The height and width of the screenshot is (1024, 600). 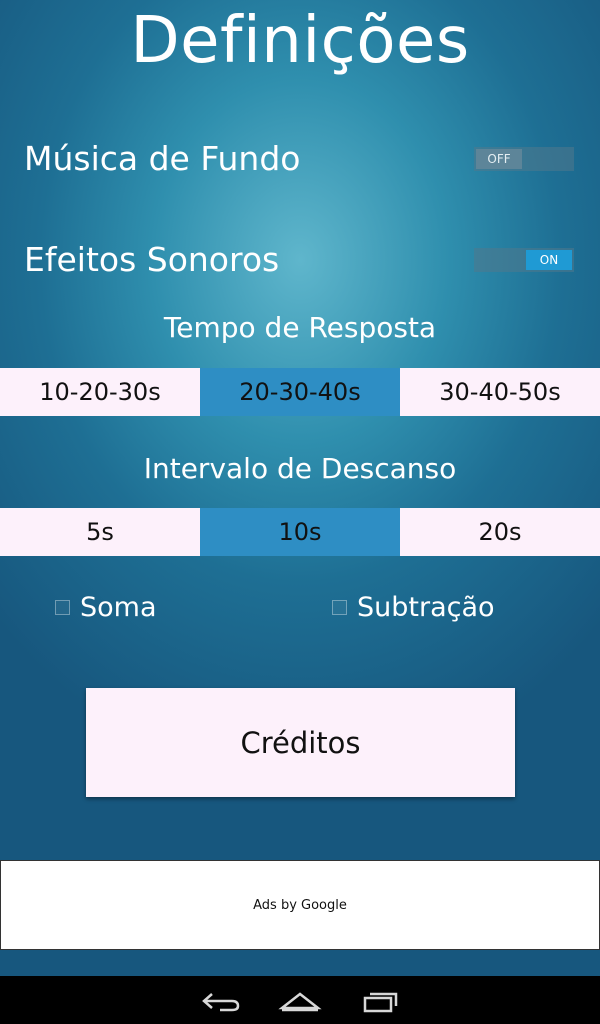 I want to click on subtraction-label: Subtração, so click(x=426, y=607).